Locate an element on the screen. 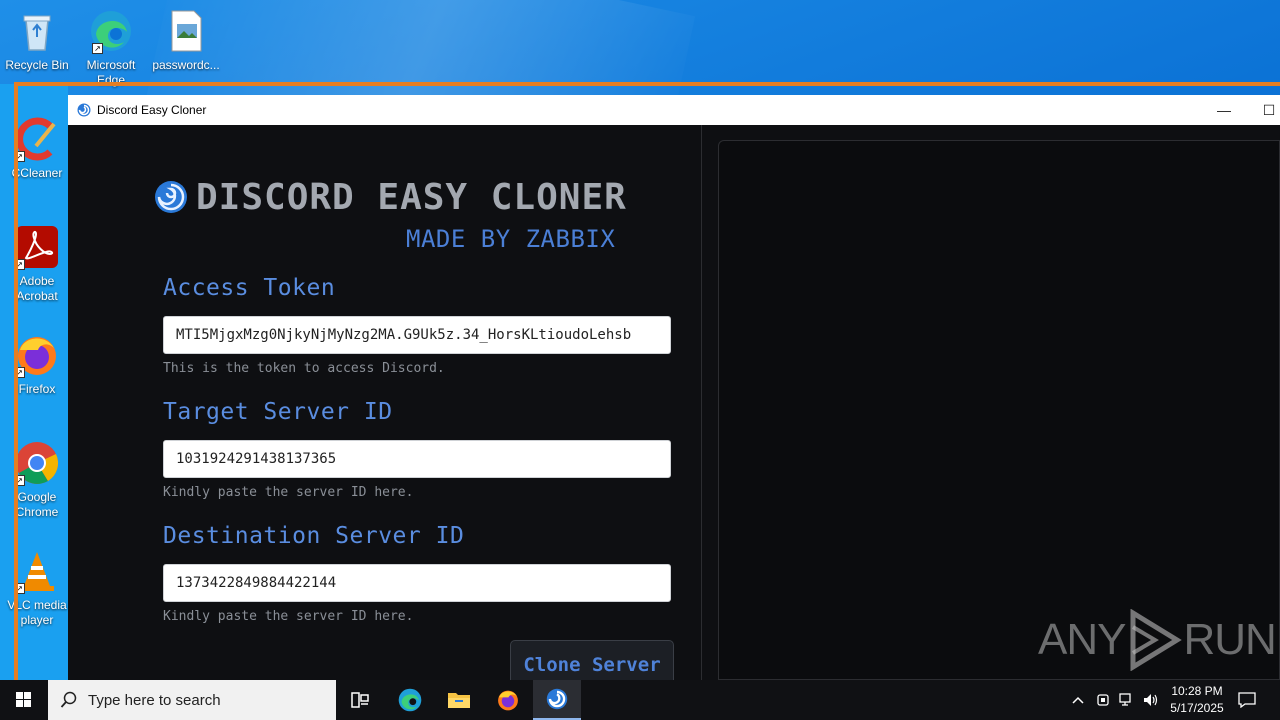 The height and width of the screenshot is (720, 1280). target-server-label: Target Server ID is located at coordinates (278, 412).